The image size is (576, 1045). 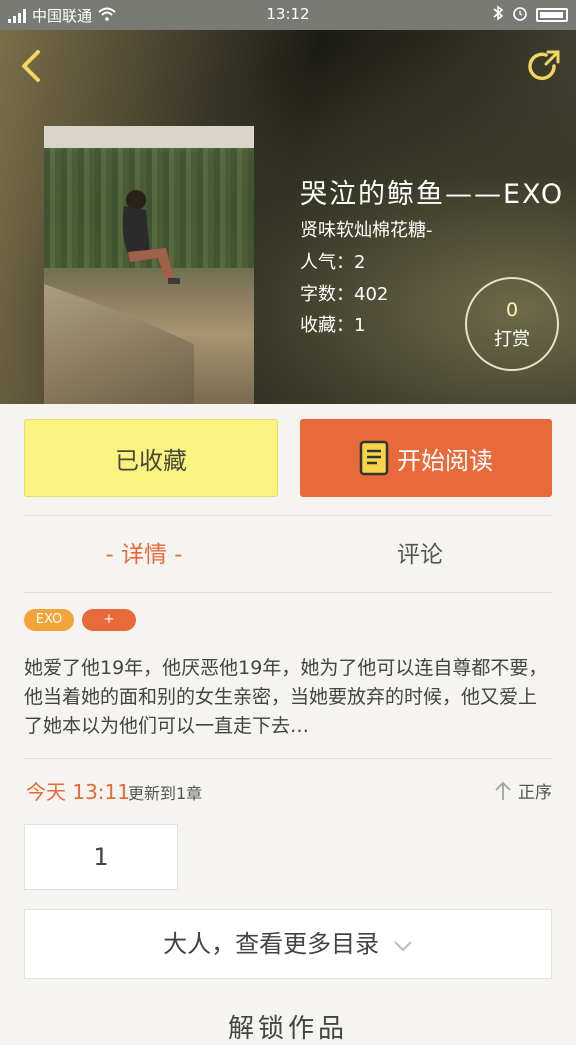 What do you see at coordinates (535, 793) in the screenshot?
I see `sort-label: 正序` at bounding box center [535, 793].